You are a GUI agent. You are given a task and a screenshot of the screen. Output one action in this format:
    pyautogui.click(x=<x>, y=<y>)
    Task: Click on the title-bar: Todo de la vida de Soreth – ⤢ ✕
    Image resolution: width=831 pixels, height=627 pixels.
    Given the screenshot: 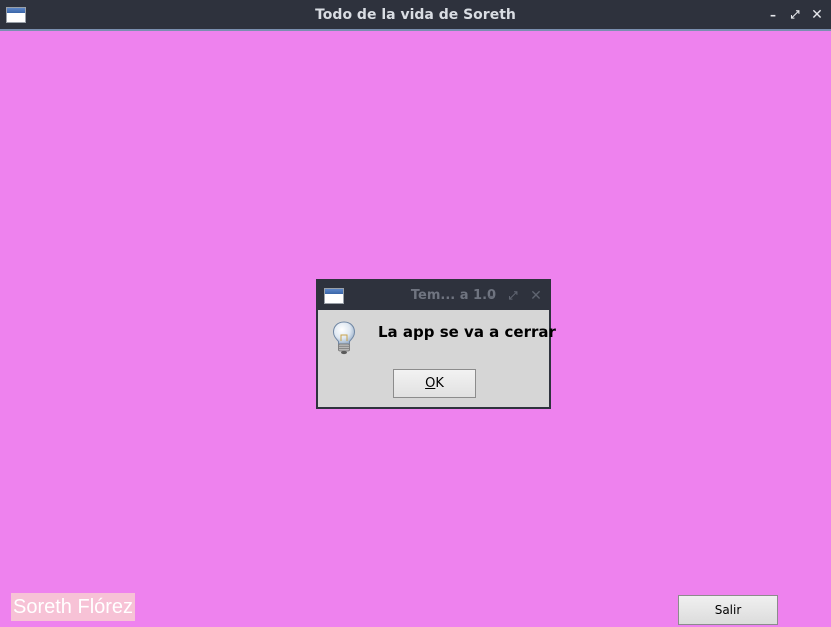 What is the action you would take?
    pyautogui.click(x=415, y=15)
    